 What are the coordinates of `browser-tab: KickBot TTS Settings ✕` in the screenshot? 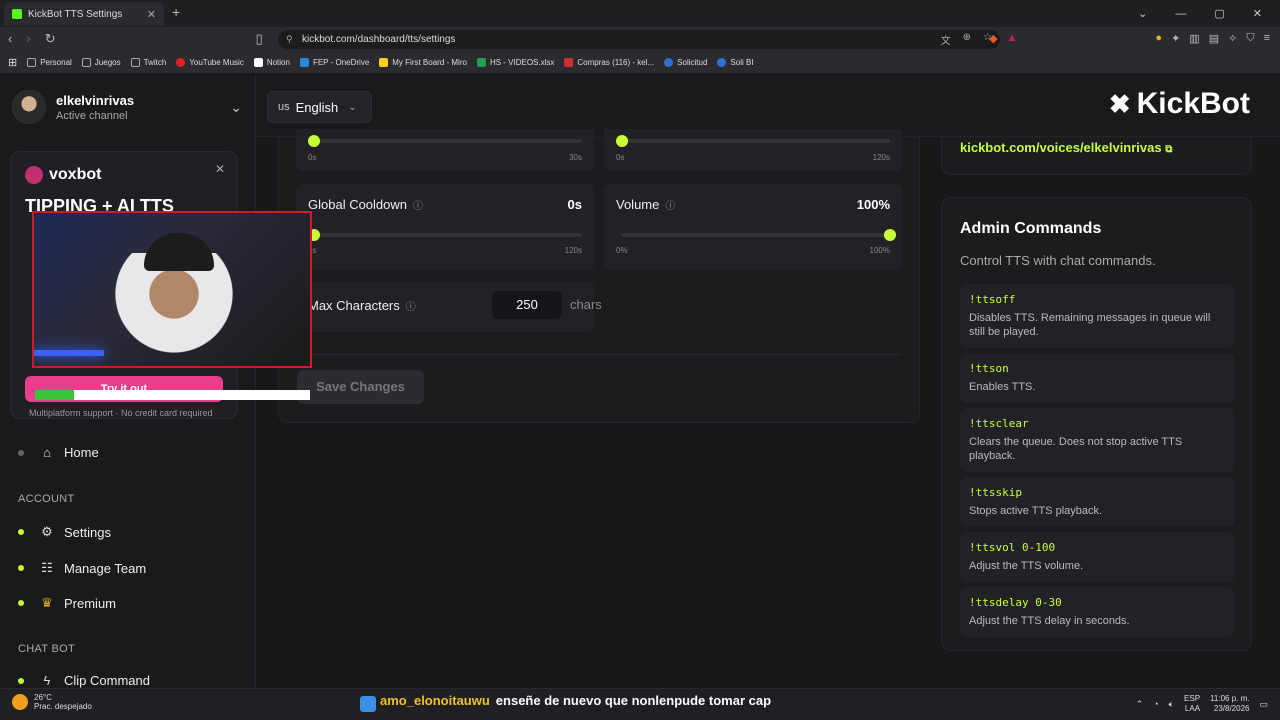 It's located at (84, 14).